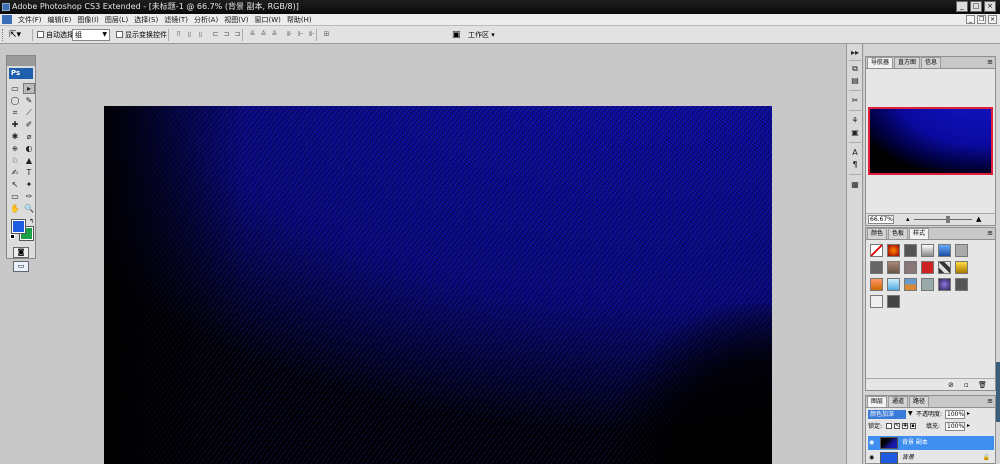 The width and height of the screenshot is (1000, 464). What do you see at coordinates (252, 34) in the screenshot?
I see `distribute-top-icon: ≚` at bounding box center [252, 34].